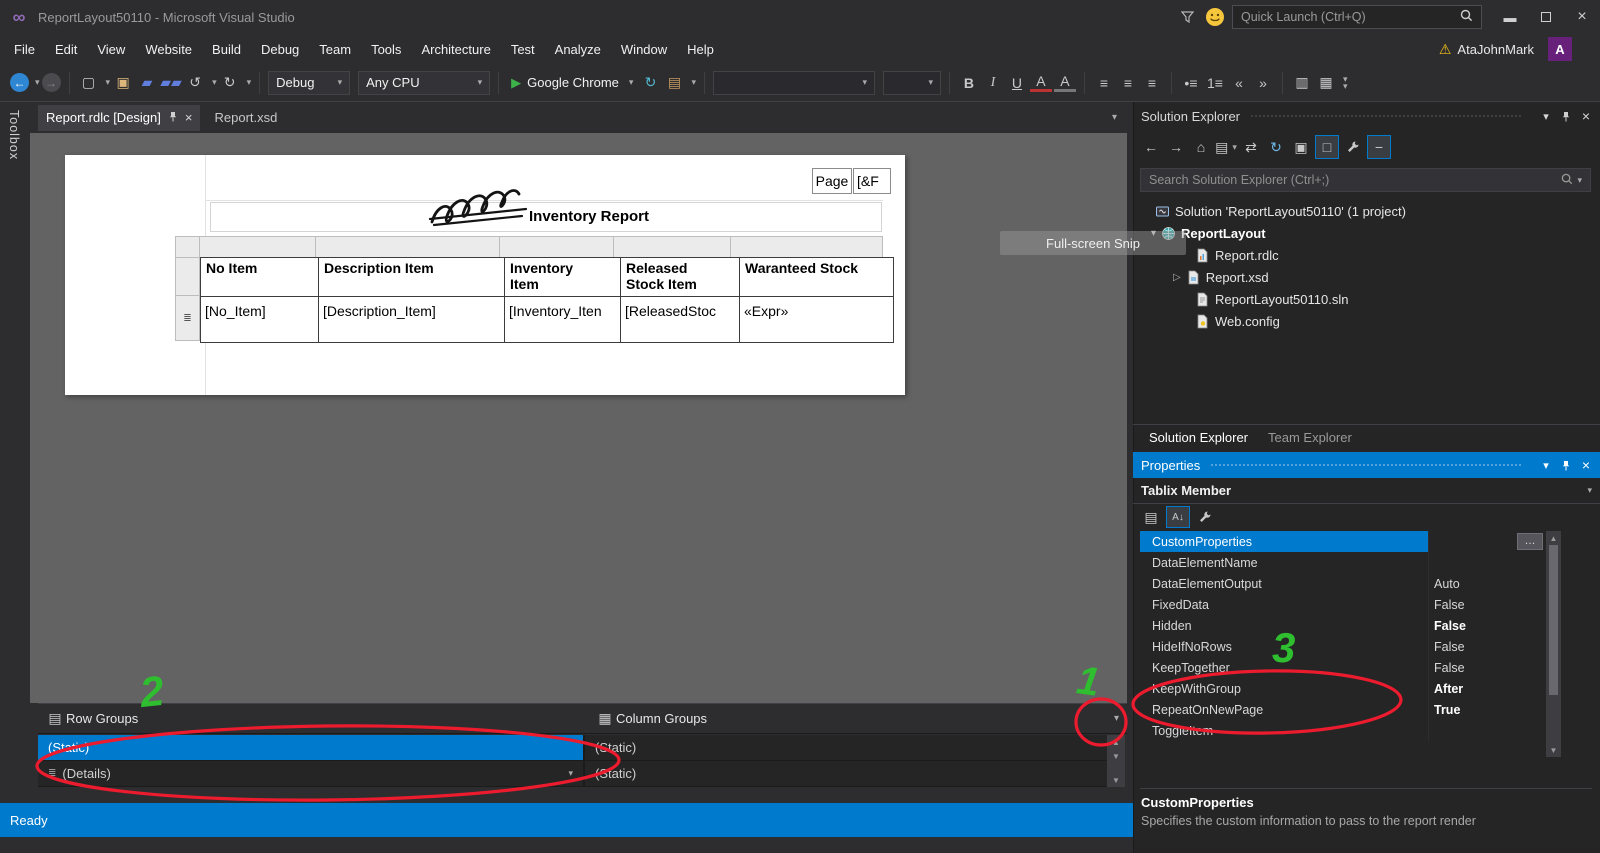  What do you see at coordinates (1486, 49) in the screenshot?
I see `account-button: ⚠ AtaJohnMark` at bounding box center [1486, 49].